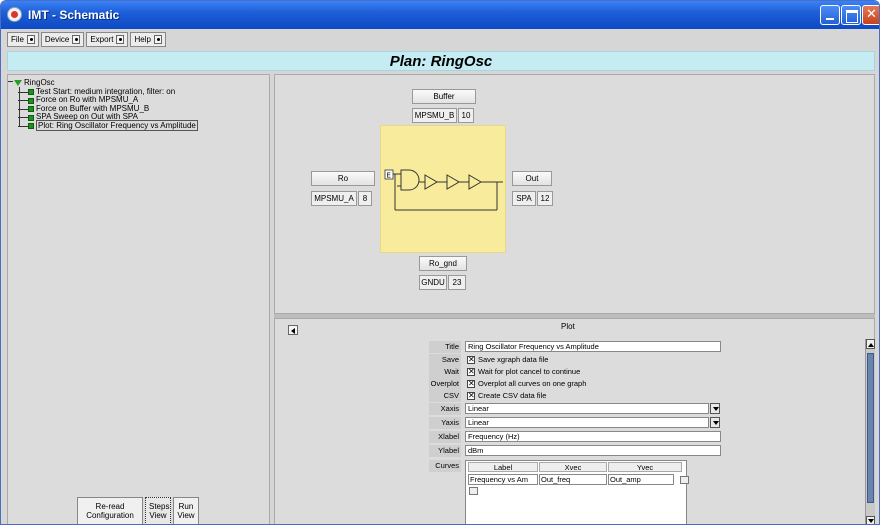 The height and width of the screenshot is (525, 880). Describe the element at coordinates (870, 520) in the screenshot. I see `scroll-down-icon` at that location.